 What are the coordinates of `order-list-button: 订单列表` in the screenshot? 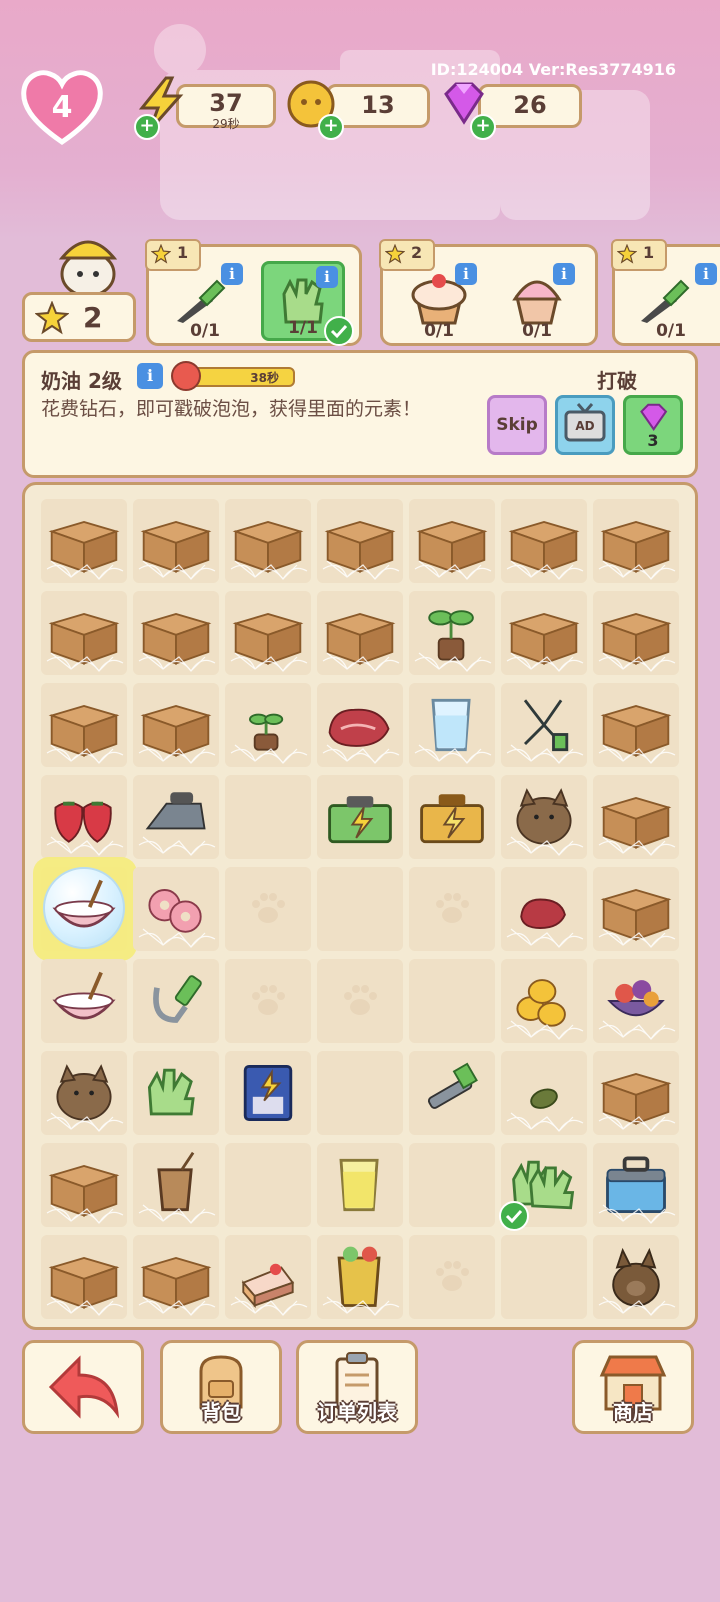 It's located at (357, 1387).